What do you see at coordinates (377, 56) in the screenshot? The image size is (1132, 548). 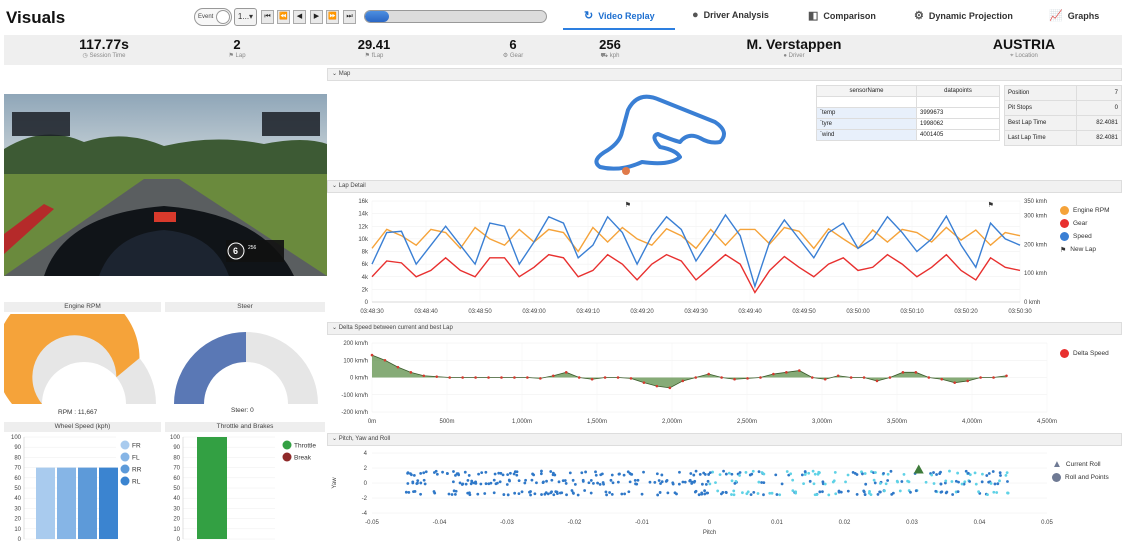 I see `stat-label-text: fLap` at bounding box center [377, 56].